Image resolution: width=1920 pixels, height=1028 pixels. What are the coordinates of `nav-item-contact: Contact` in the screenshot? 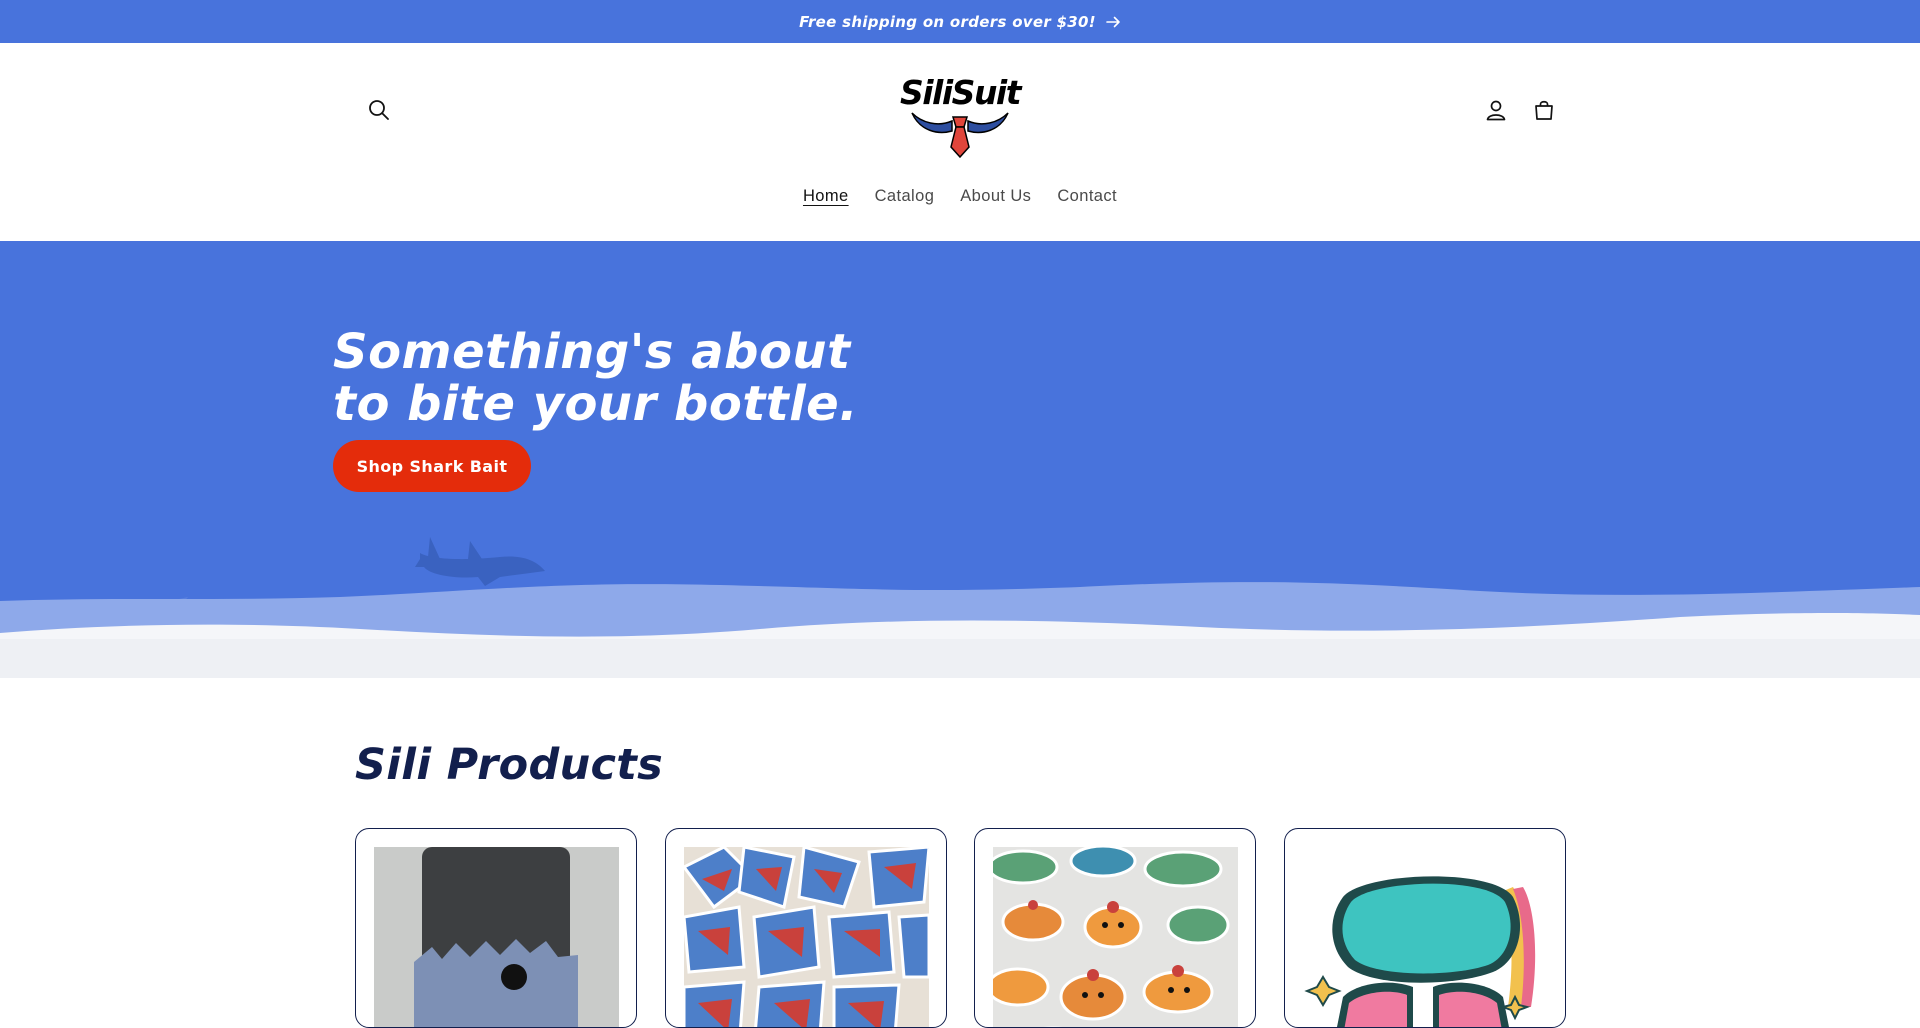 It's located at (1087, 196).